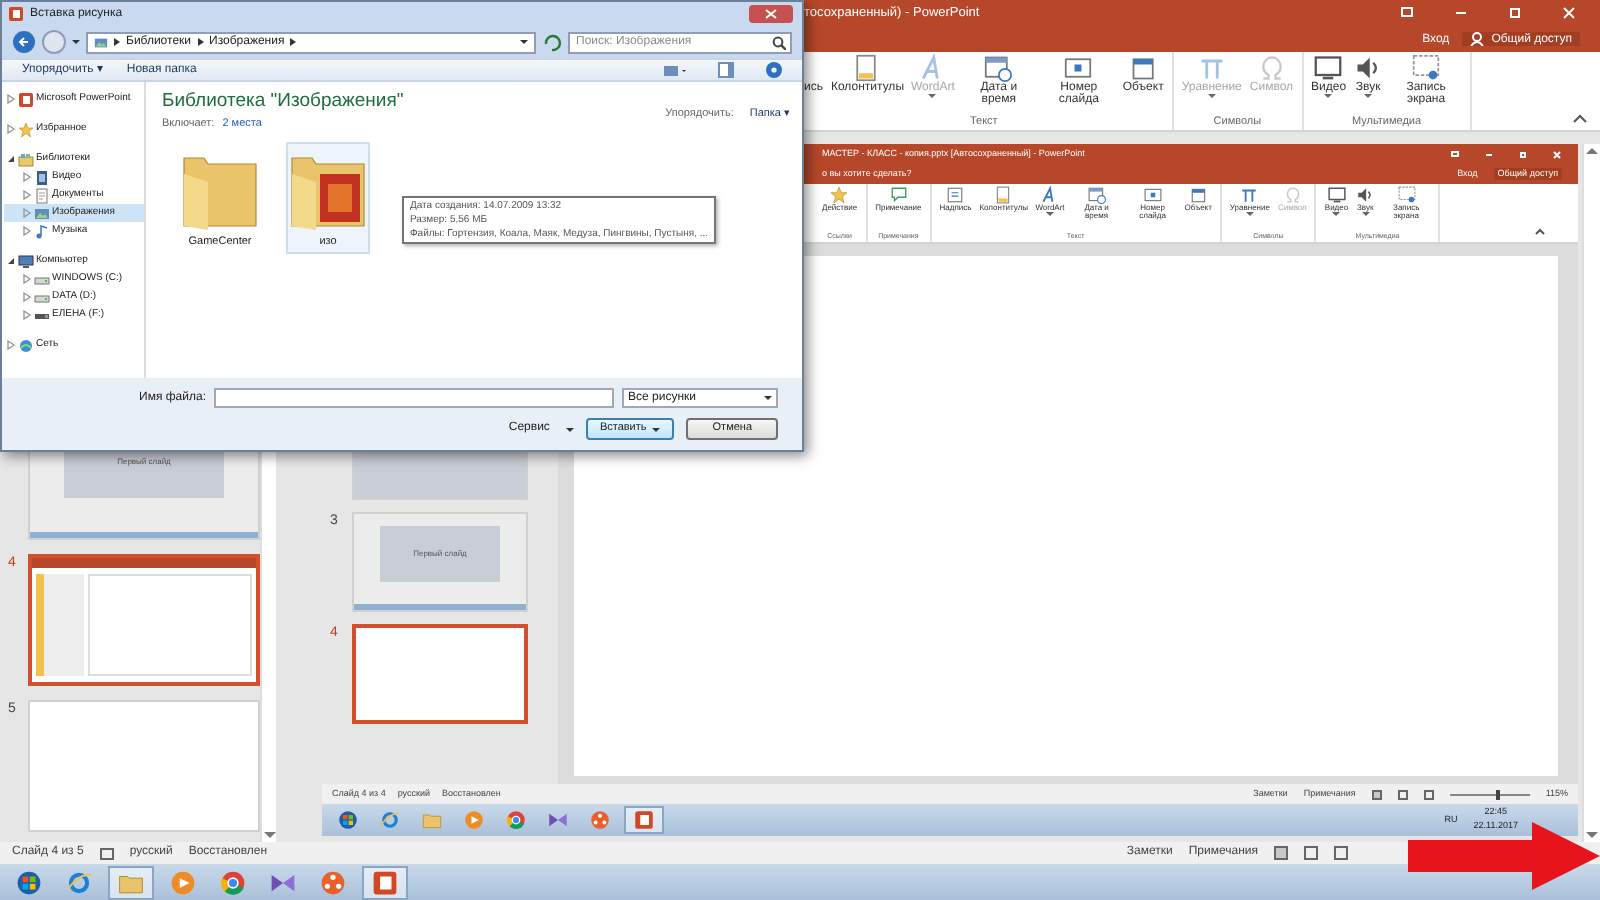  Describe the element at coordinates (24, 42) in the screenshot. I see `back-button` at that location.